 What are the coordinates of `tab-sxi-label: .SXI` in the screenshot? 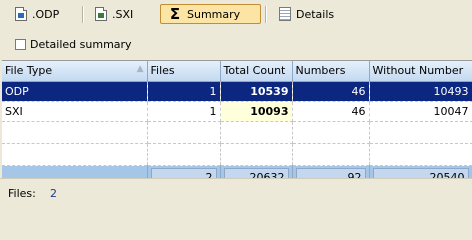 It's located at (123, 14).